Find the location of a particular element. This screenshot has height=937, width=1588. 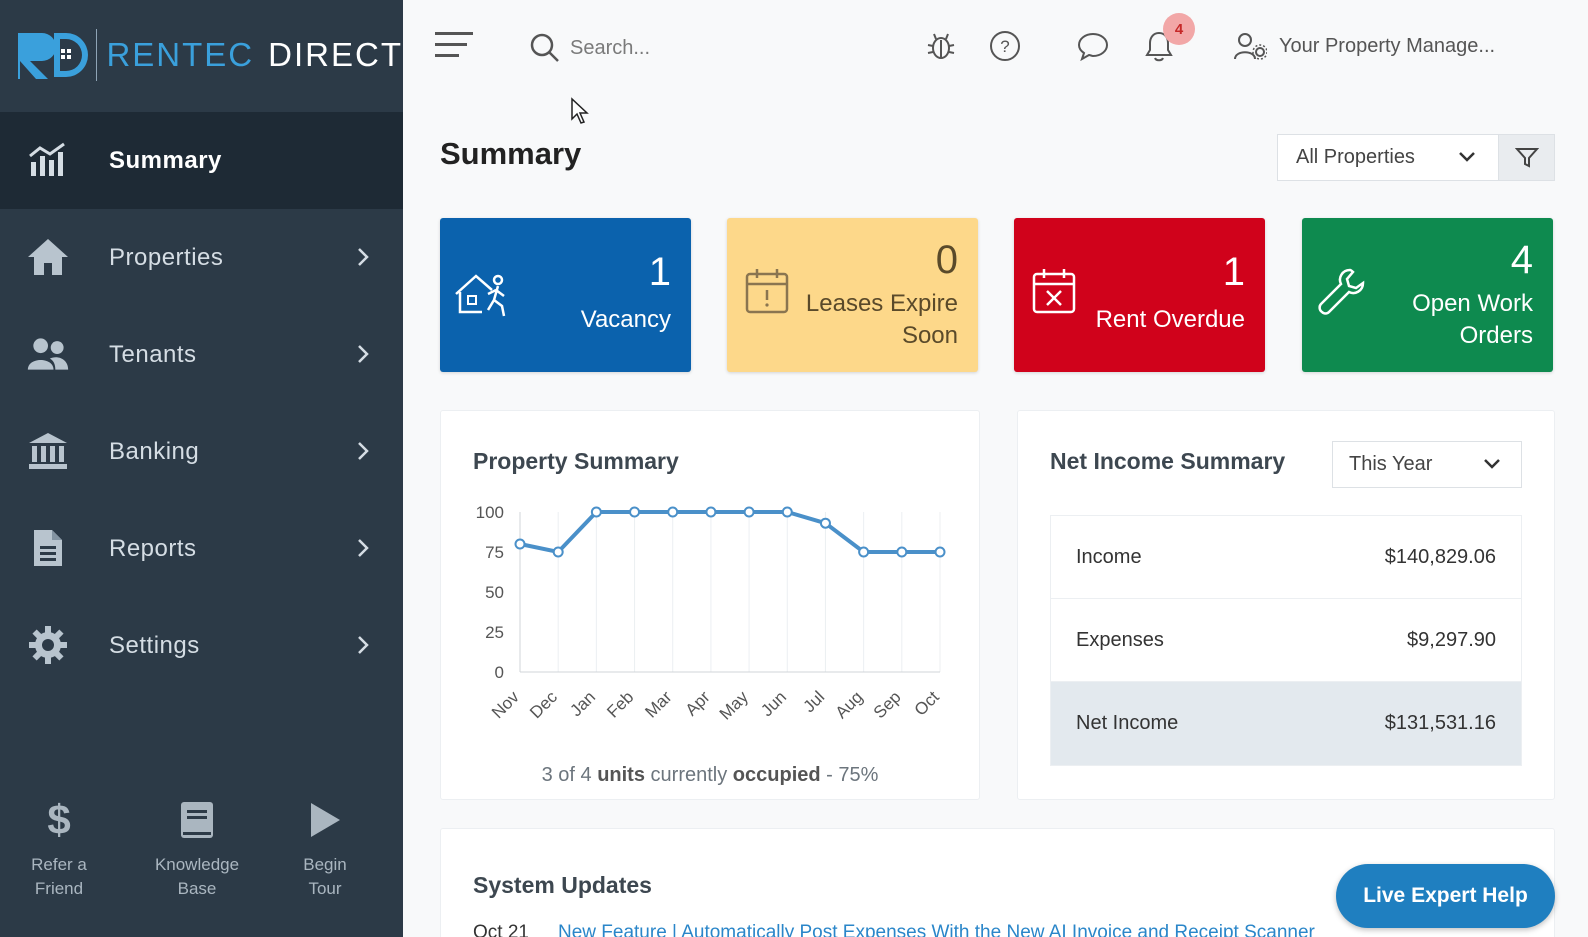

system-updates-title: System Updates is located at coordinates (562, 885).